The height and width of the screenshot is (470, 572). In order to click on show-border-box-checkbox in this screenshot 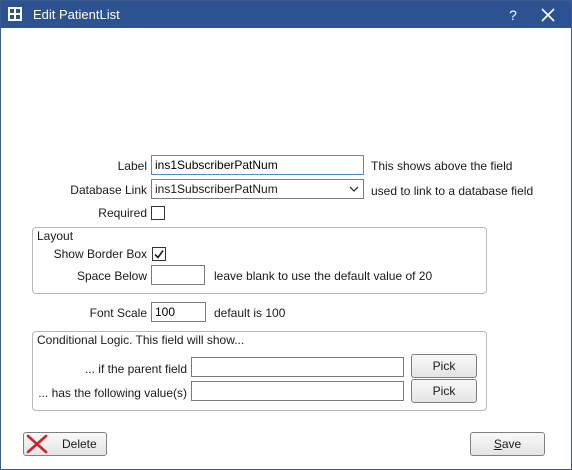, I will do `click(159, 254)`.